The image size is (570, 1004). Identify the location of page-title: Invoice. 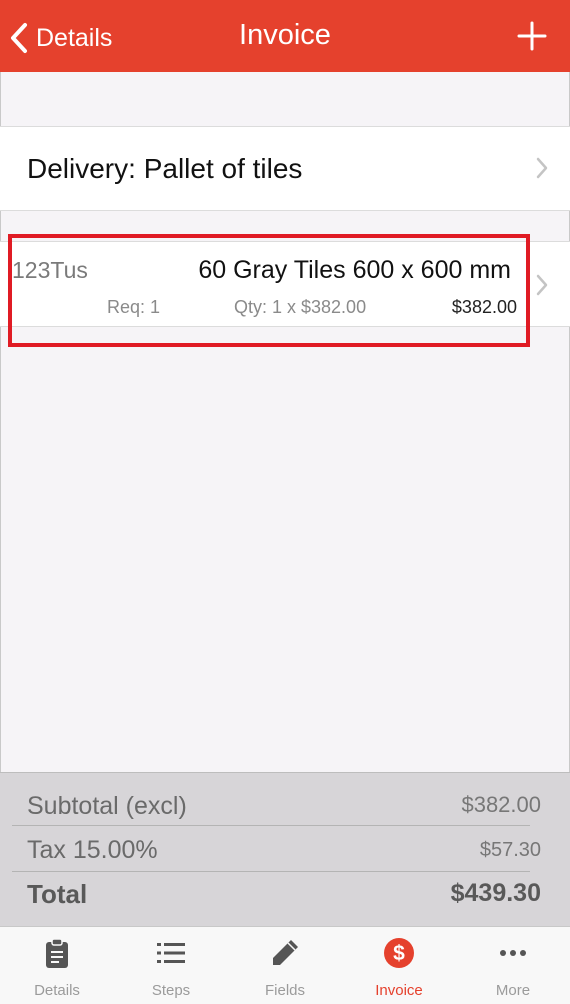
(285, 35).